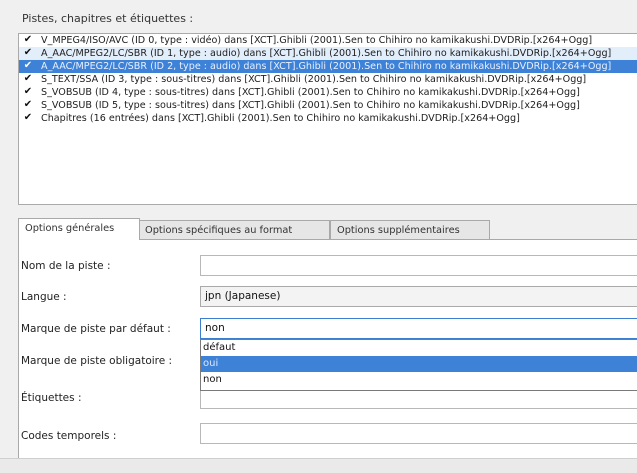 Image resolution: width=637 pixels, height=473 pixels. Describe the element at coordinates (69, 436) in the screenshot. I see `timecodes-label: Codes temporels :` at that location.